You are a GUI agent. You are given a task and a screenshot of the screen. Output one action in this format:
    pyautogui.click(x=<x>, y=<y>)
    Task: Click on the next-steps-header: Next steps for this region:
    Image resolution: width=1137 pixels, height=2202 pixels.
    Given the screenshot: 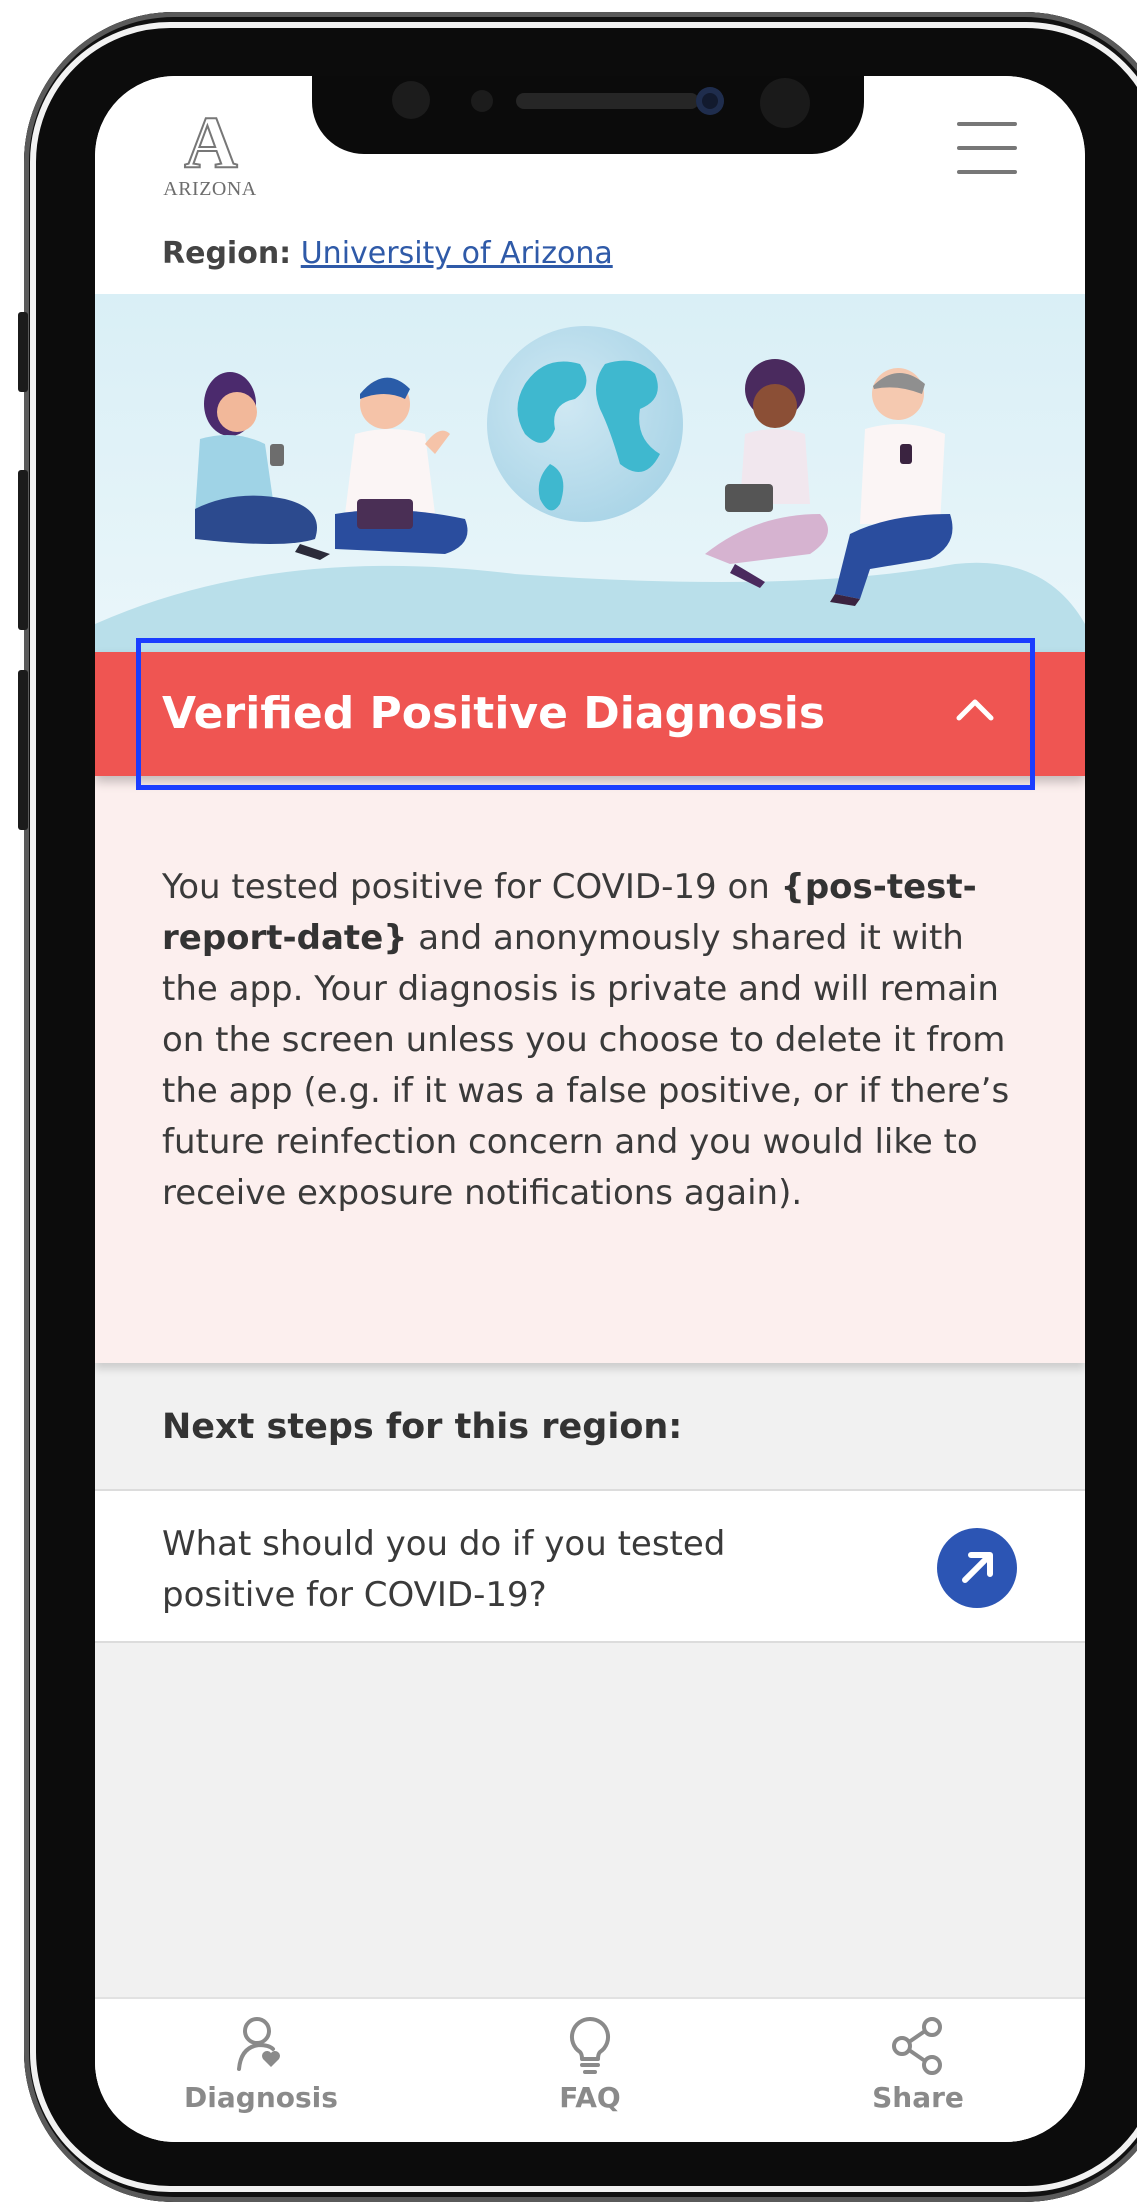 What is the action you would take?
    pyautogui.click(x=422, y=1427)
    